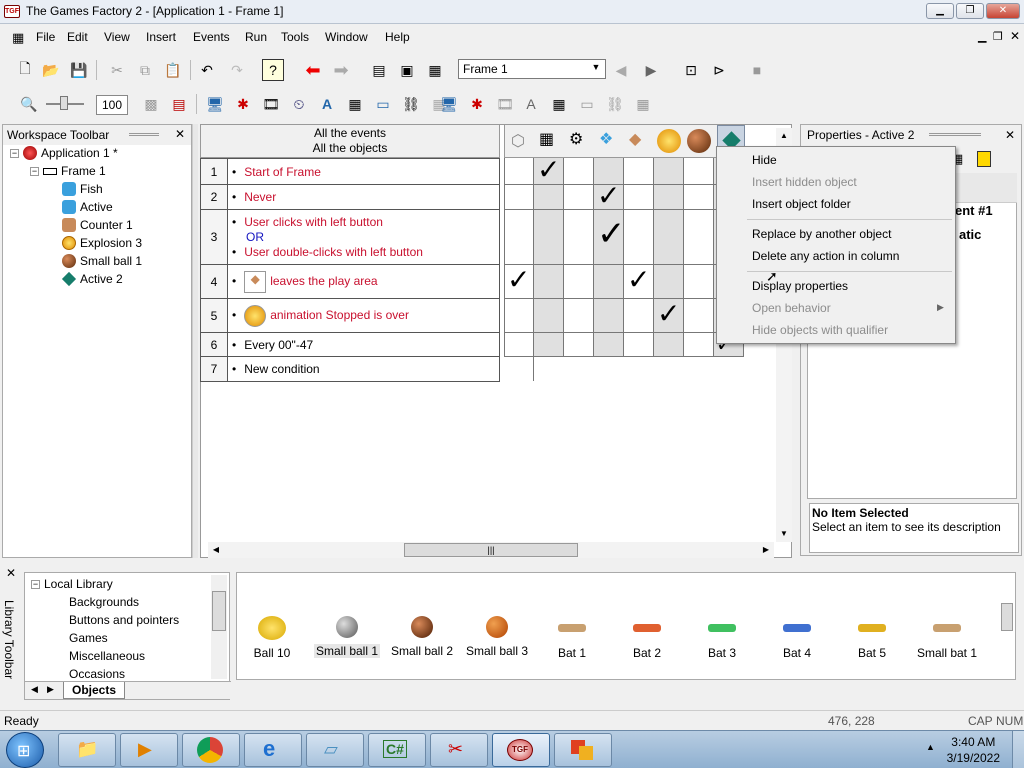 This screenshot has width=1024, height=768. Describe the element at coordinates (50, 689) in the screenshot. I see `tab-next-icon: ▶` at that location.